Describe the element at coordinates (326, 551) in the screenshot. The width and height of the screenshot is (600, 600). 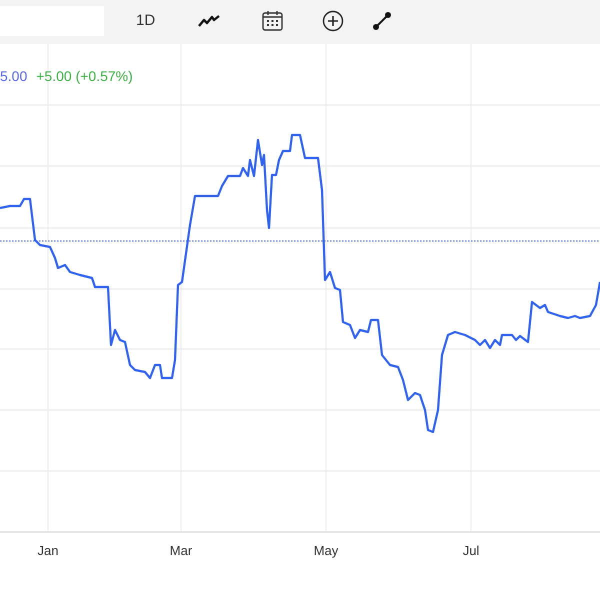
I see `axis-label: May` at that location.